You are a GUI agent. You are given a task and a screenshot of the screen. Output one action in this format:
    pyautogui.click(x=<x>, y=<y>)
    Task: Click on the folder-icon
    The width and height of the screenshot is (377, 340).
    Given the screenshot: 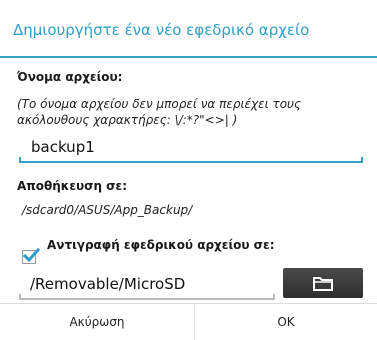 What is the action you would take?
    pyautogui.click(x=323, y=283)
    